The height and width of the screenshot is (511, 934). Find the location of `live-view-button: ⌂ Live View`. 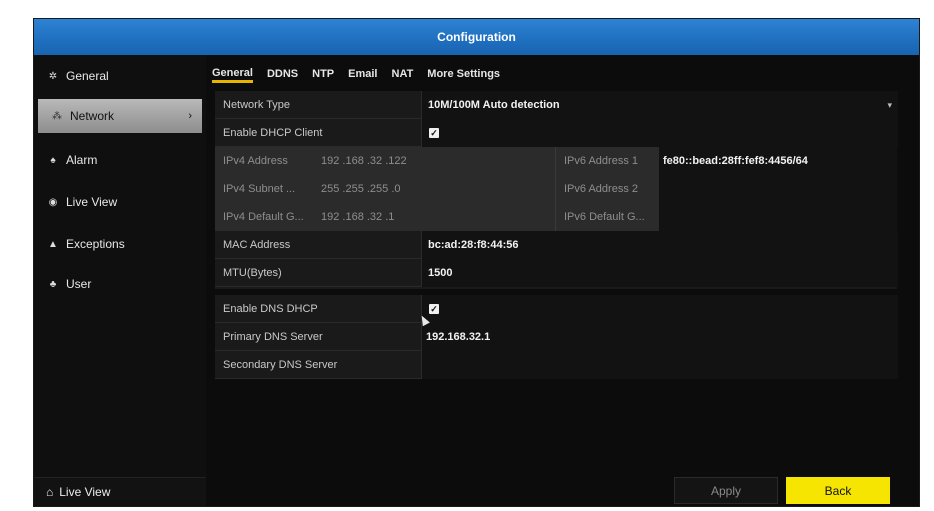

live-view-button: ⌂ Live View is located at coordinates (120, 491).